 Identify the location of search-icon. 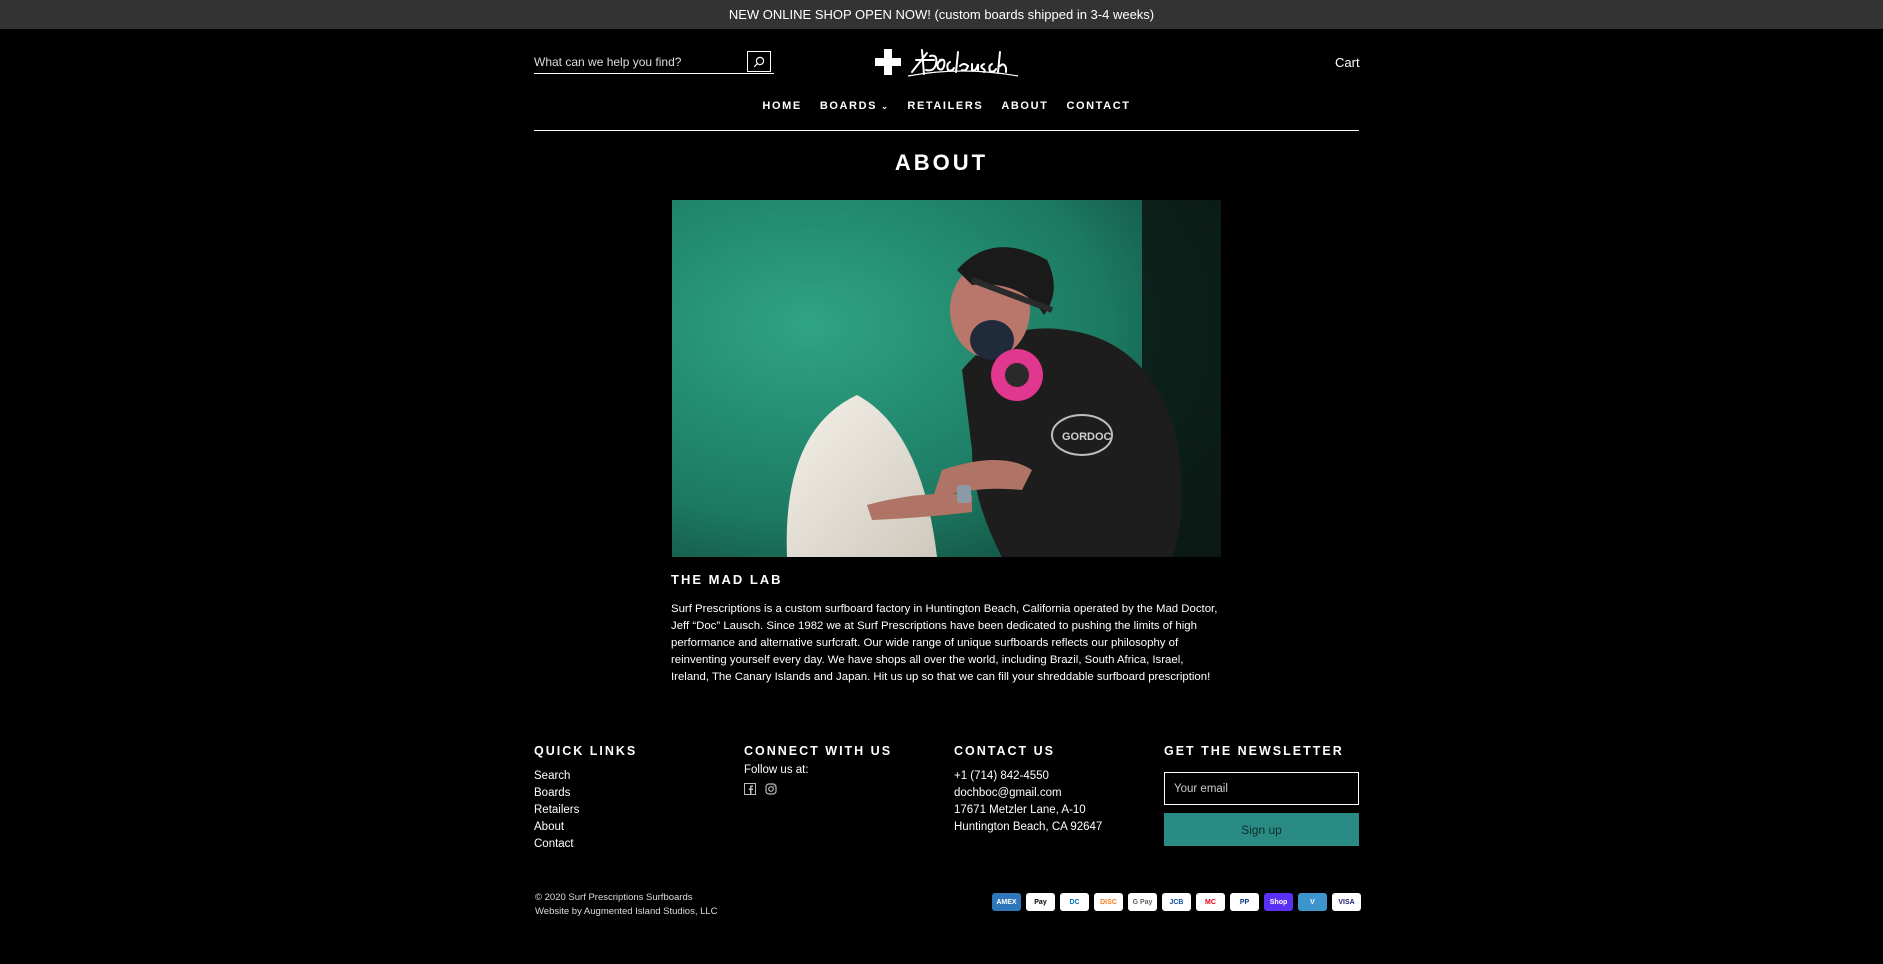
(759, 61).